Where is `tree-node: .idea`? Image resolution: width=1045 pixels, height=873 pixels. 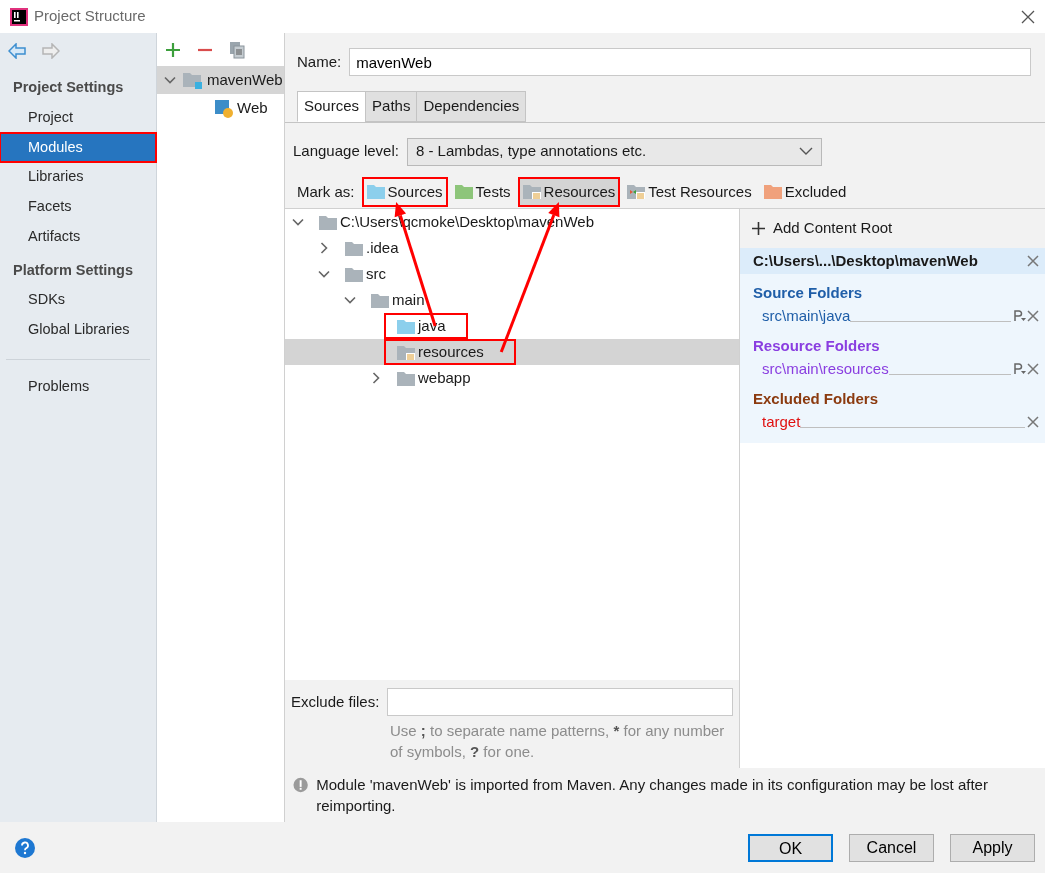 tree-node: .idea is located at coordinates (369, 248).